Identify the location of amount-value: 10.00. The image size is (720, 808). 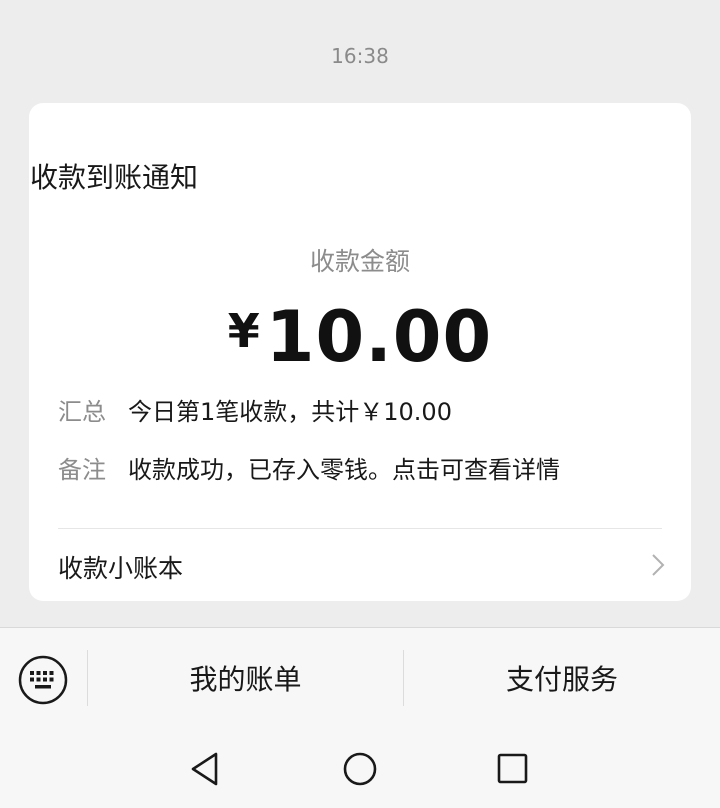
(379, 337).